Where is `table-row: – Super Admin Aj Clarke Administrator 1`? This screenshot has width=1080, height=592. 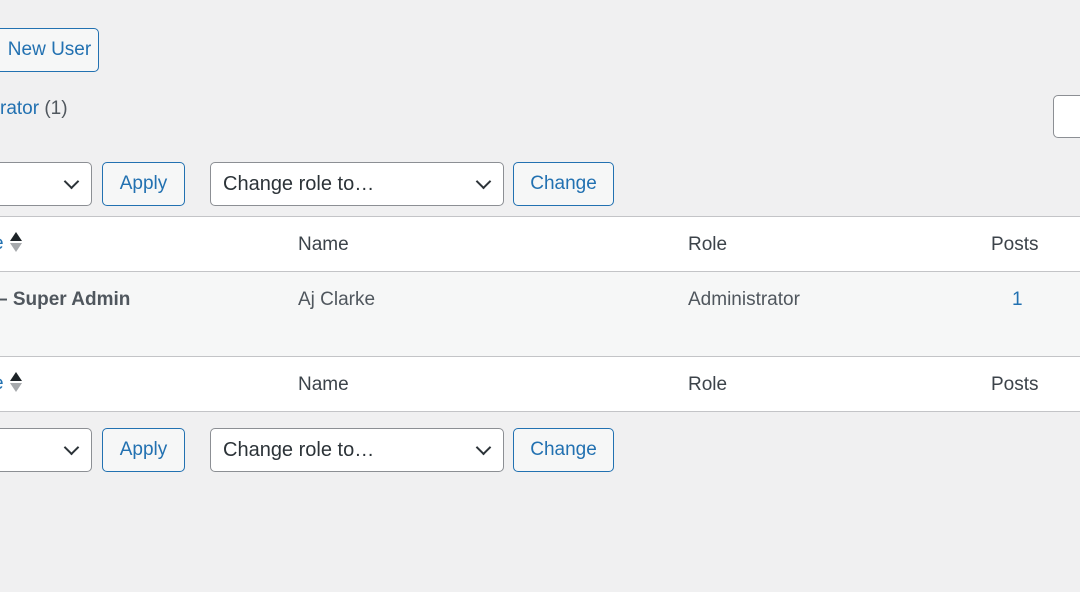 table-row: – Super Admin Aj Clarke Administrator 1 is located at coordinates (540, 314).